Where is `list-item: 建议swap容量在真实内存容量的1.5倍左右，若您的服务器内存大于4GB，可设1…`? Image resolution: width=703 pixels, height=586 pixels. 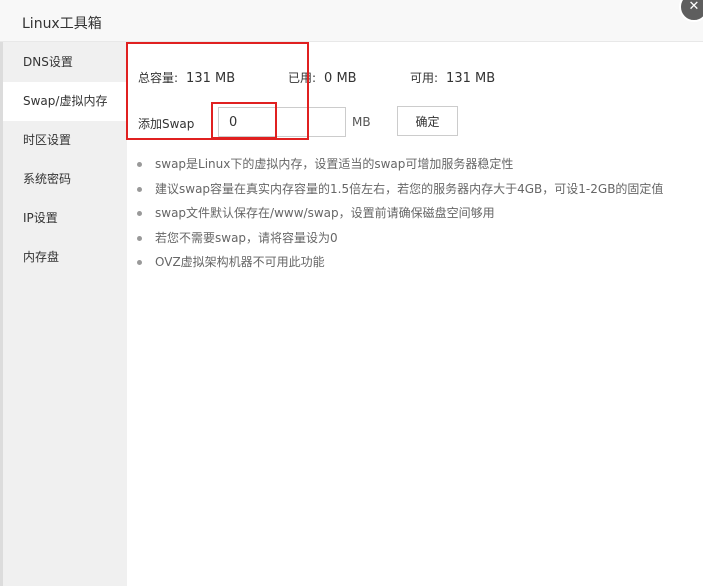
list-item: 建议swap容量在真实内存容量的1.5倍左右，若您的服务器内存大于4GB，可设1… is located at coordinates (400, 193).